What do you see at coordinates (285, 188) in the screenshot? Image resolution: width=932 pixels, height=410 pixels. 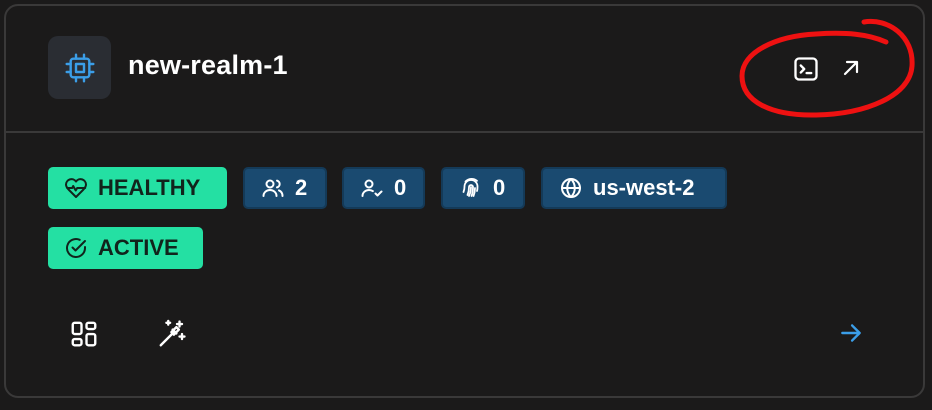 I see `users-badge: 2` at bounding box center [285, 188].